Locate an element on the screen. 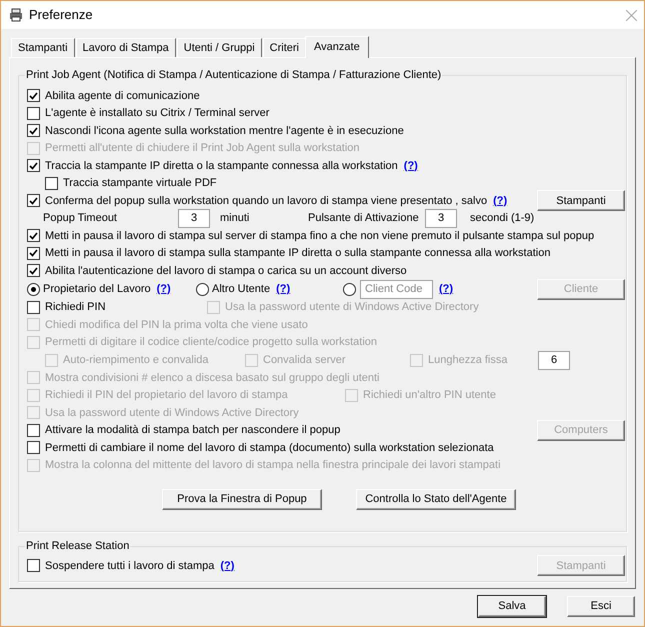 Image resolution: width=645 pixels, height=627 pixels. option-label: Metti in pausa il lavoro di stampa sulla stampante IP diretta o sulla stampante connessa alla workstation is located at coordinates (297, 253).